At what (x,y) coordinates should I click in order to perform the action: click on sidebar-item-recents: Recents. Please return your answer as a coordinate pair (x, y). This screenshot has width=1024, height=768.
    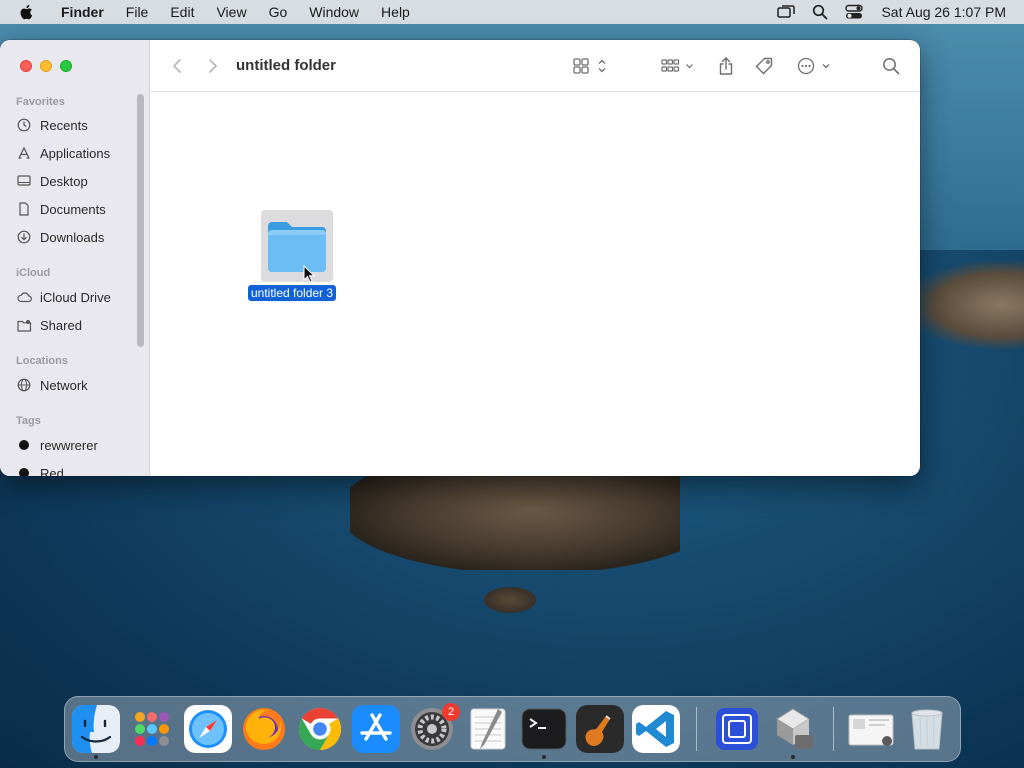
    Looking at the image, I should click on (52, 125).